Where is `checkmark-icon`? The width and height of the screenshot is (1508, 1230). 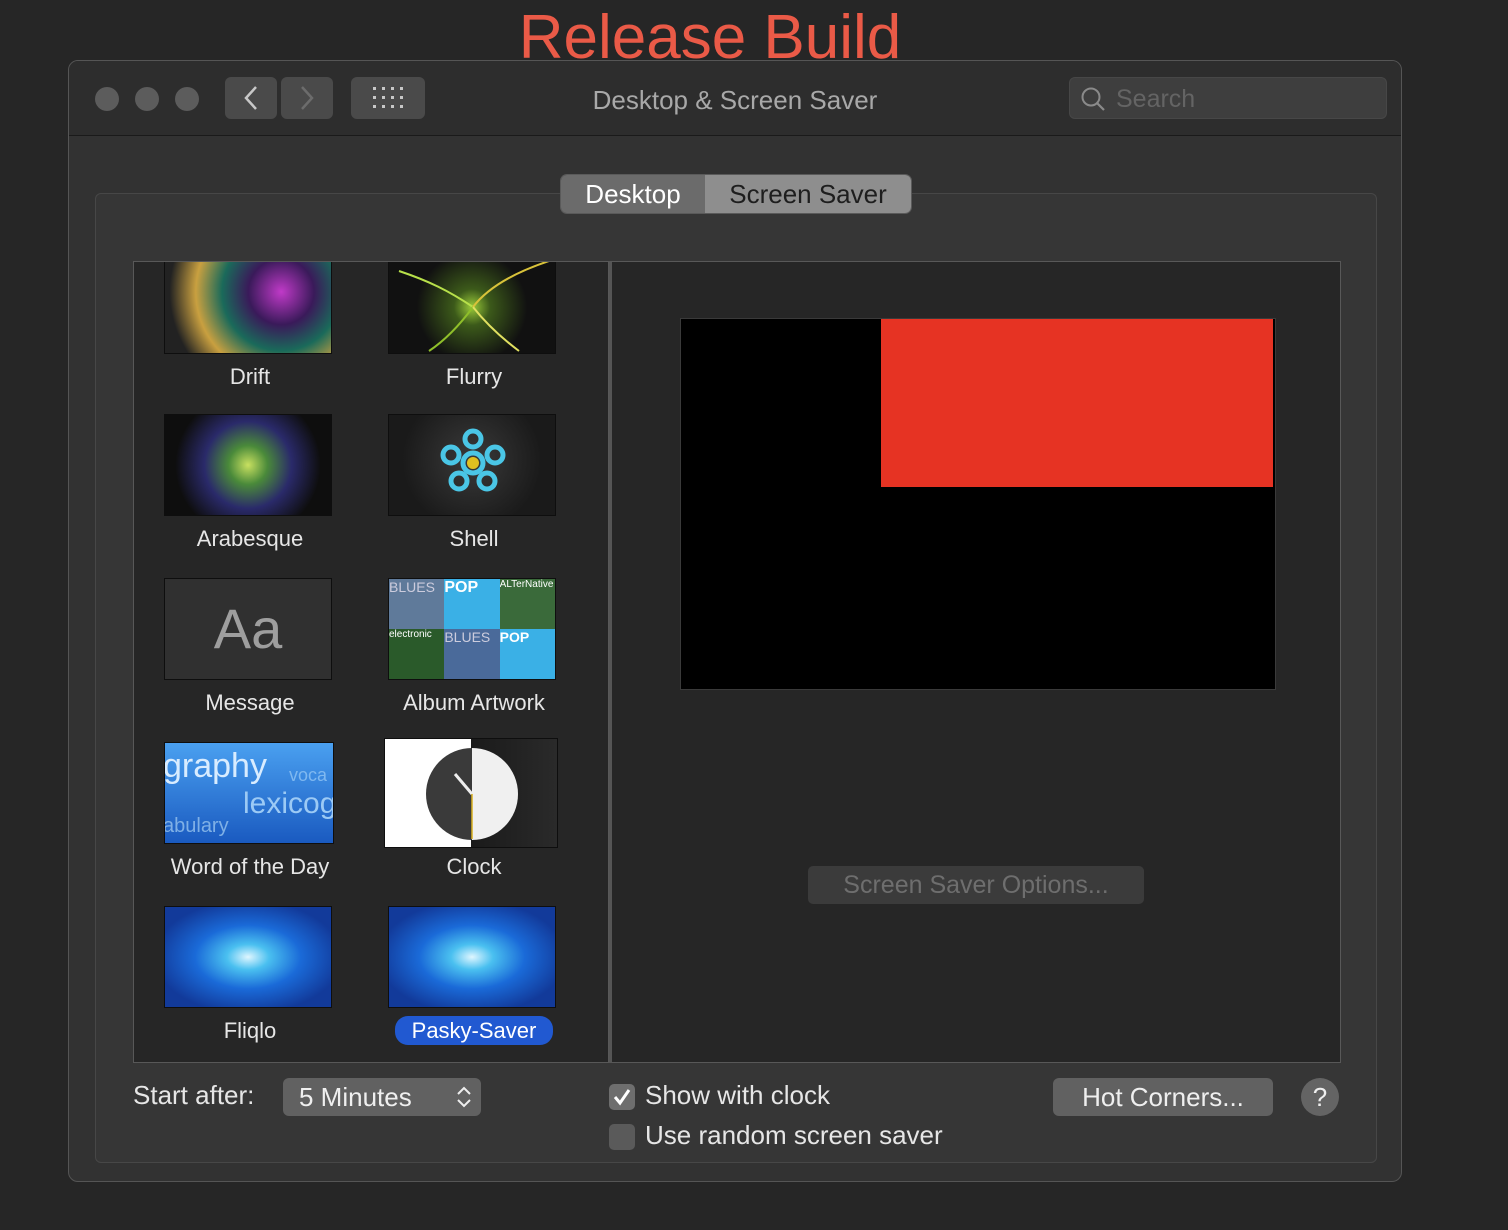 checkmark-icon is located at coordinates (622, 1097).